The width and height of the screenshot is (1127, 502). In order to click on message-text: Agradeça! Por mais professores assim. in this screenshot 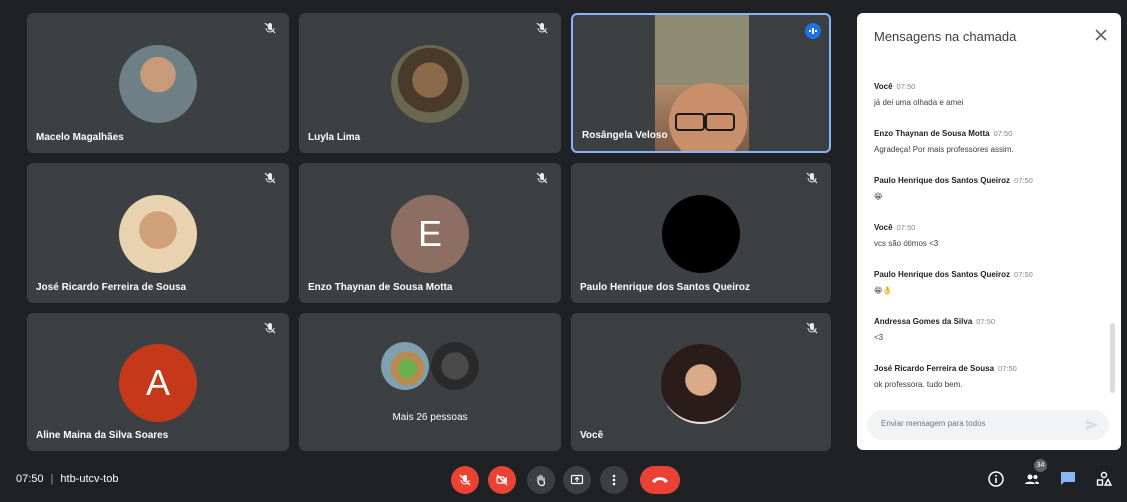, I will do `click(944, 149)`.